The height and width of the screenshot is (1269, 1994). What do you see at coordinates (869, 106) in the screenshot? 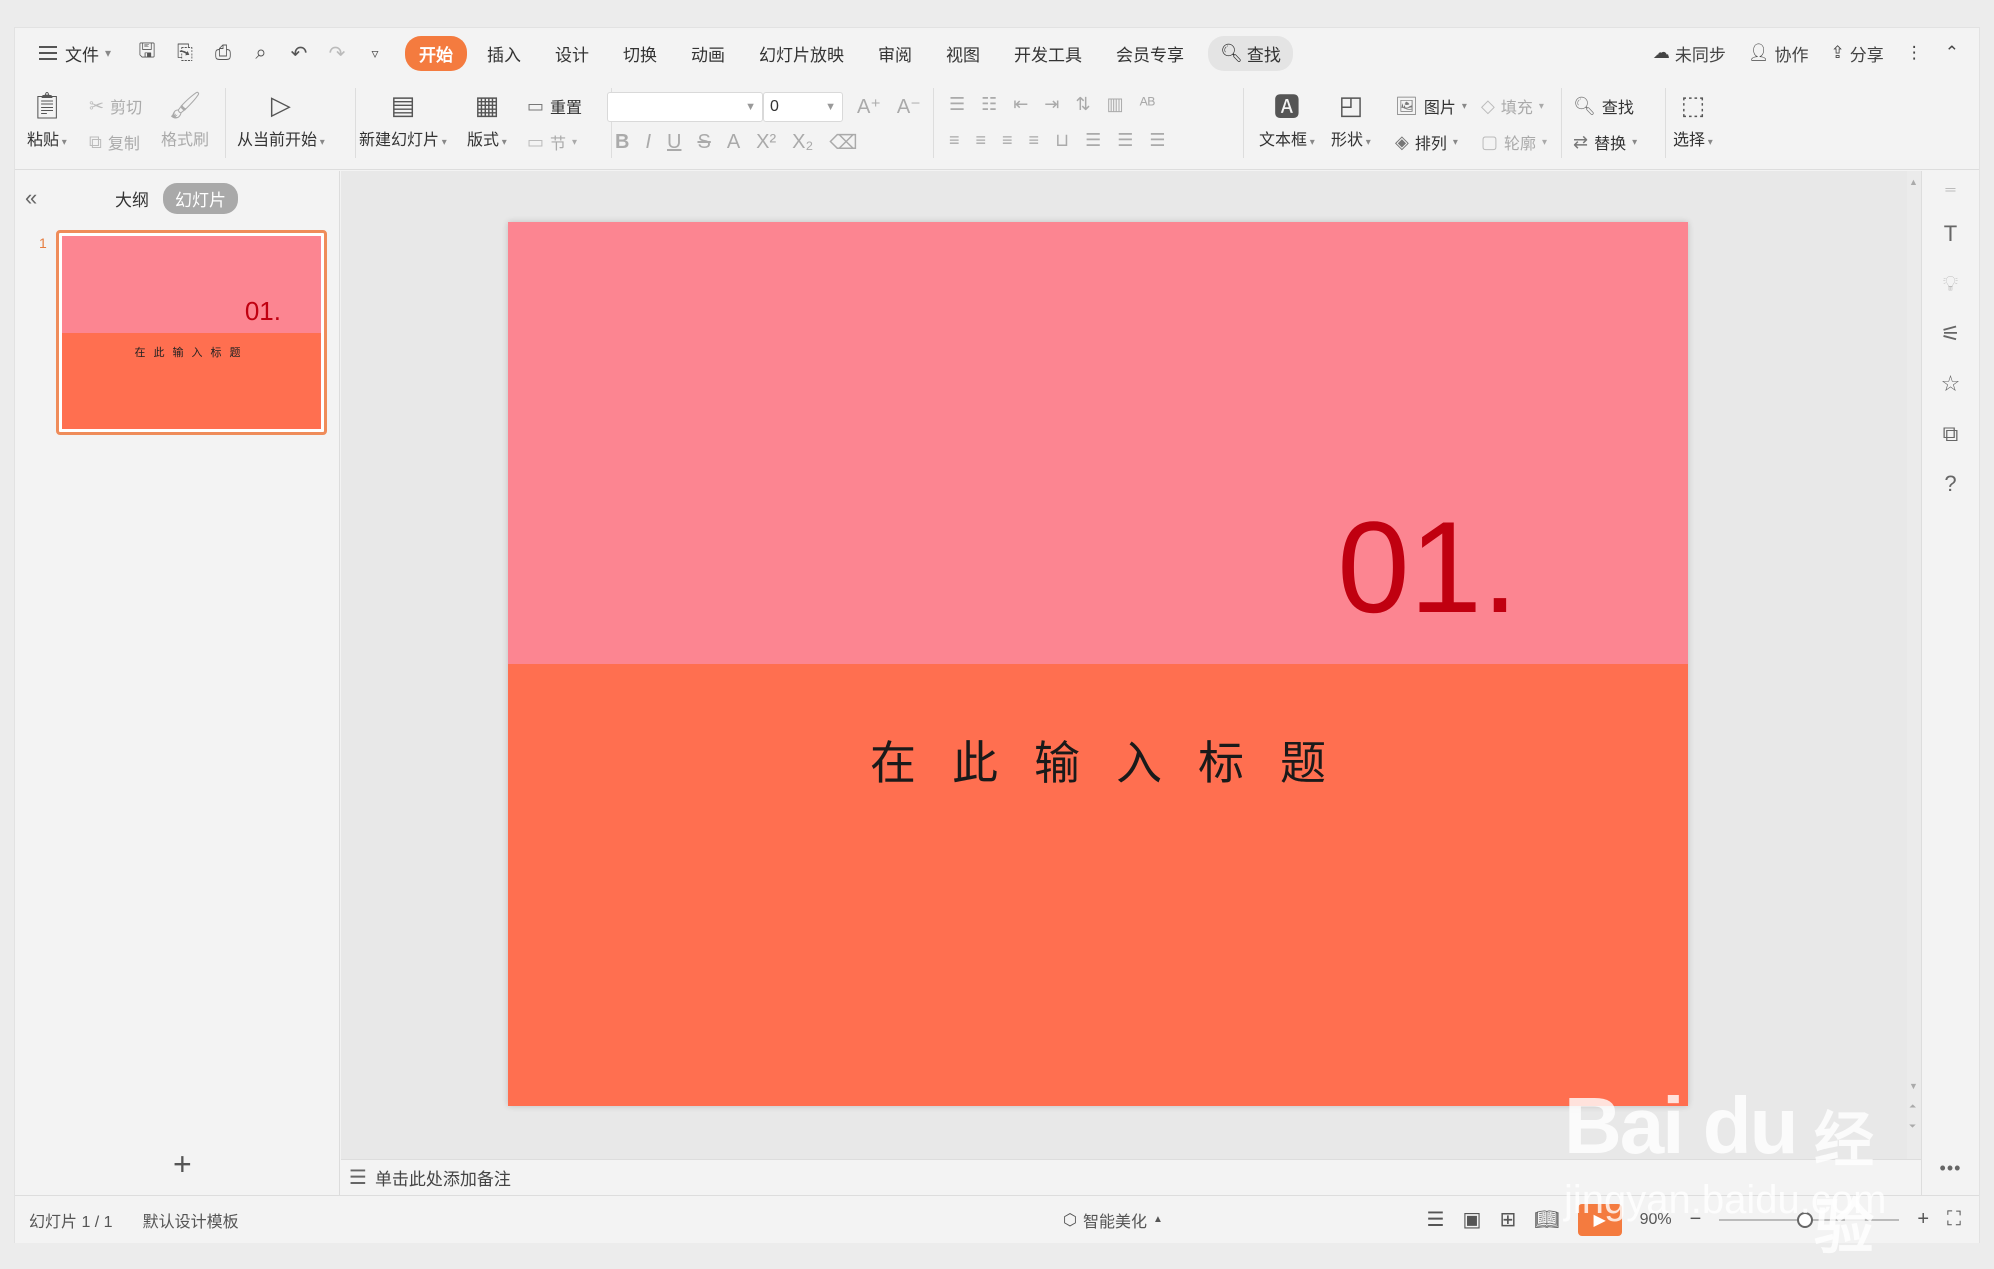
I see `increase-font-icon: A⁺` at bounding box center [869, 106].